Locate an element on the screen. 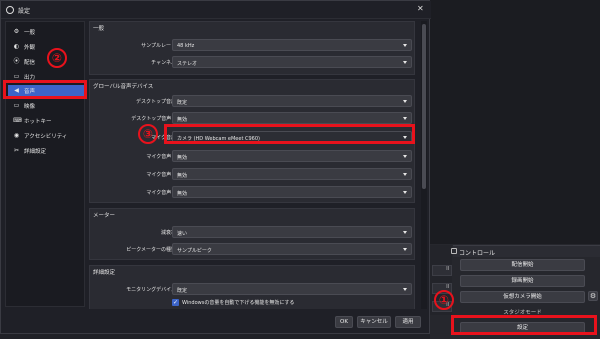  accessibility-icon: ◉ is located at coordinates (16, 135).